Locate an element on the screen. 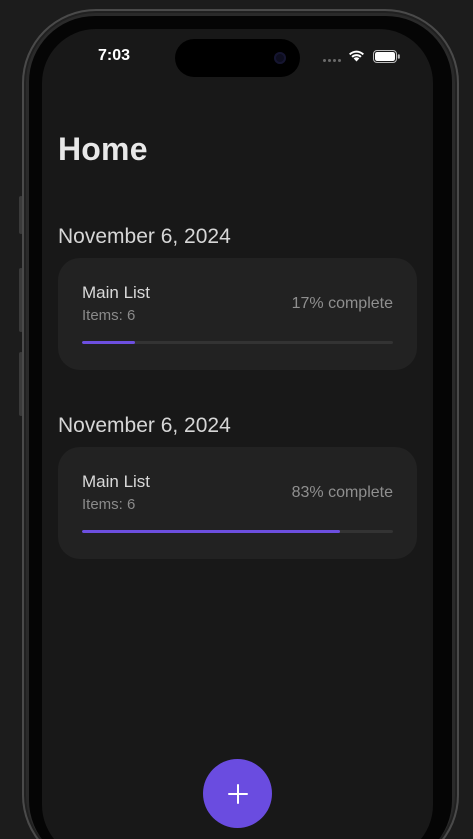  list-progress-label: 17% complete is located at coordinates (342, 303).